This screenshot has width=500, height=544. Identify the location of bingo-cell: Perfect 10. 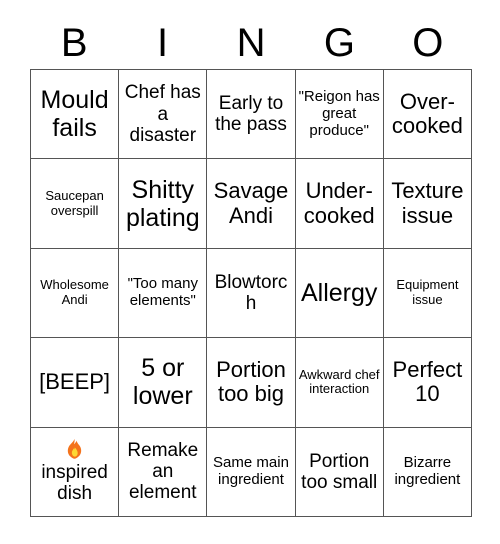
(427, 383).